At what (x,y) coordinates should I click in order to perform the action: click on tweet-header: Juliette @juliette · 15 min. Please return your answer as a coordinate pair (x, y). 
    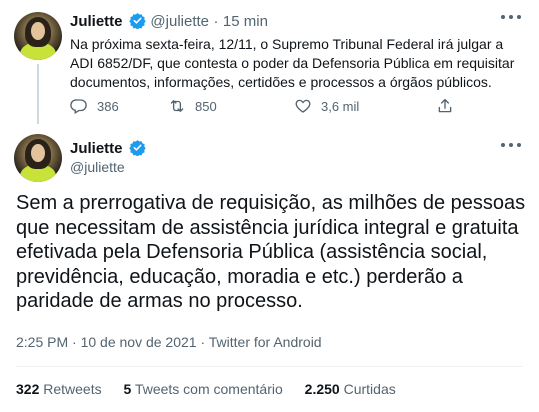
    Looking at the image, I should click on (169, 21).